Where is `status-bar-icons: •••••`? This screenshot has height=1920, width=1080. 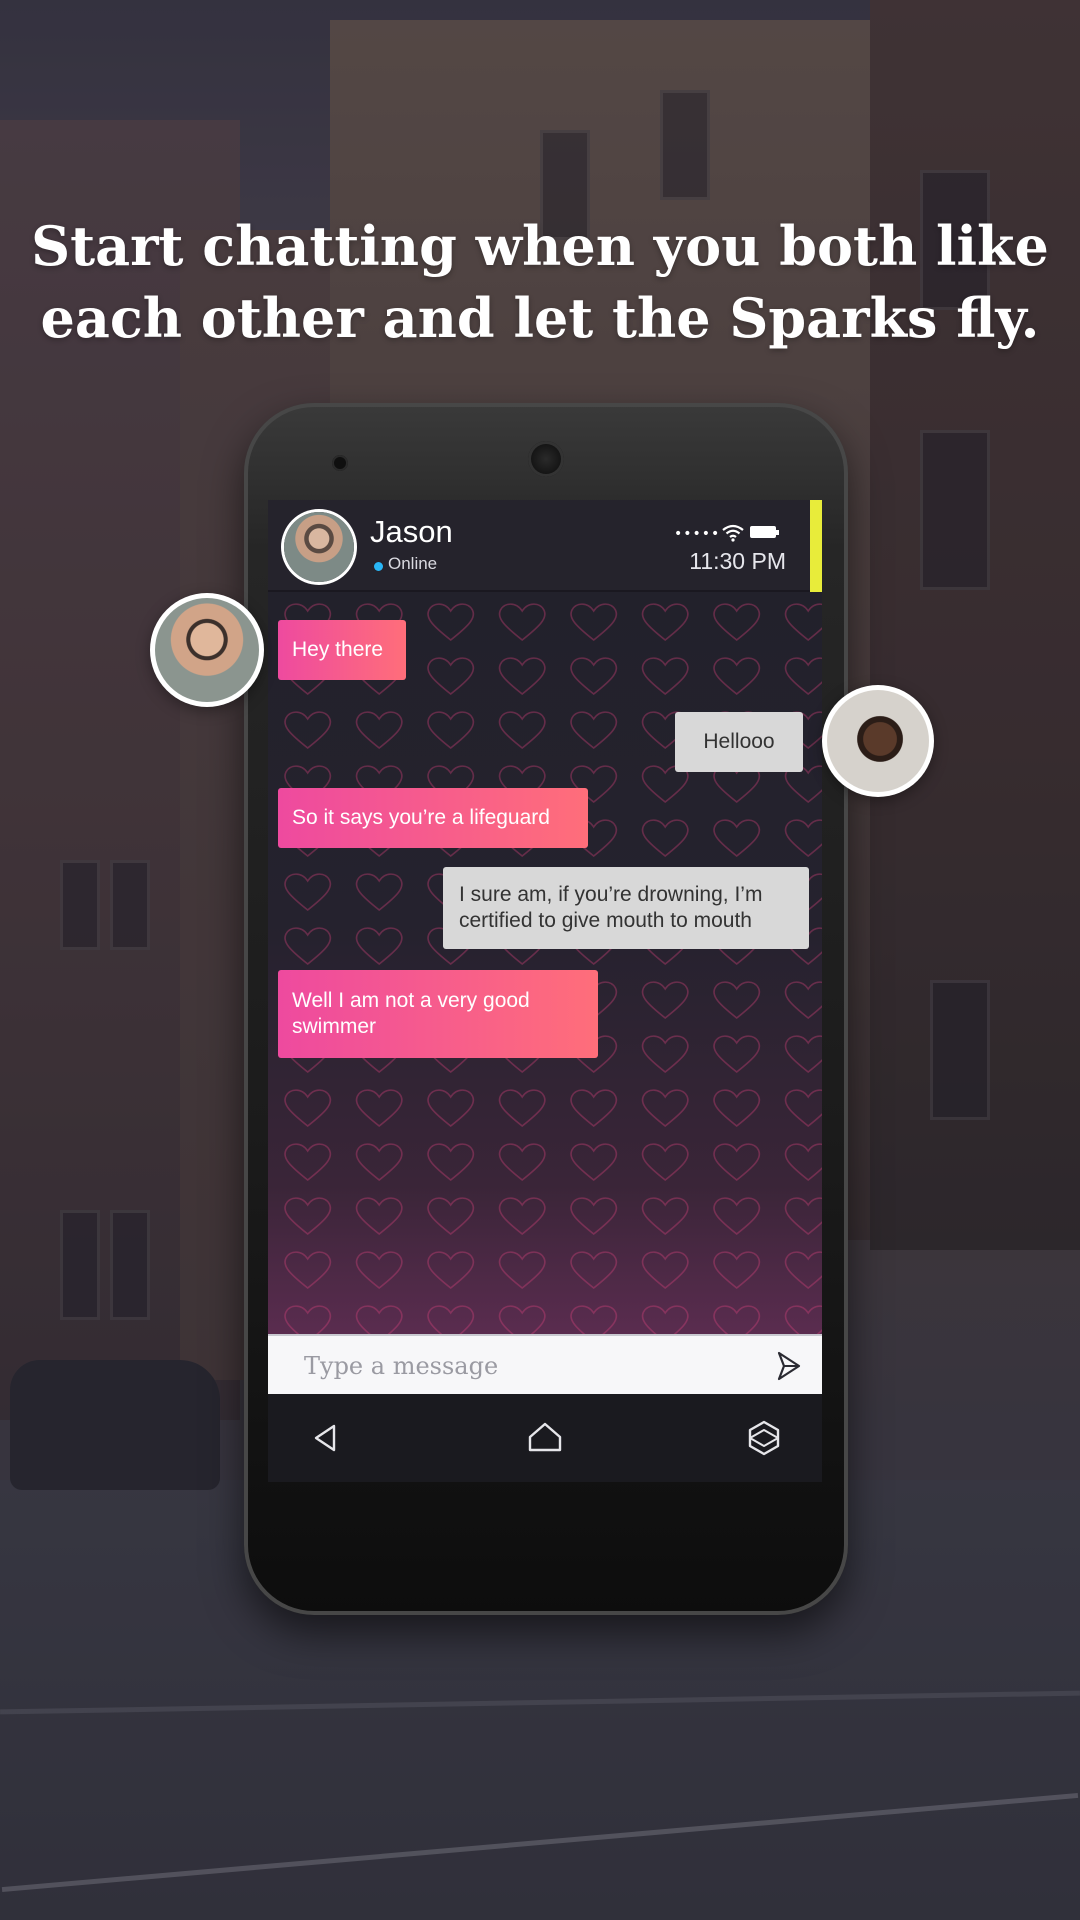
status-bar-icons: ••••• is located at coordinates (719, 533).